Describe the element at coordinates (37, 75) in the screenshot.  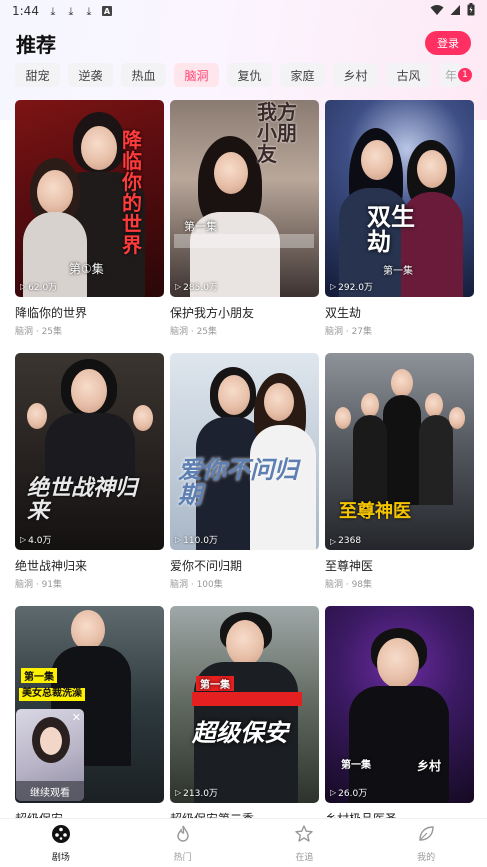
I see `tab-category: 甜宠` at that location.